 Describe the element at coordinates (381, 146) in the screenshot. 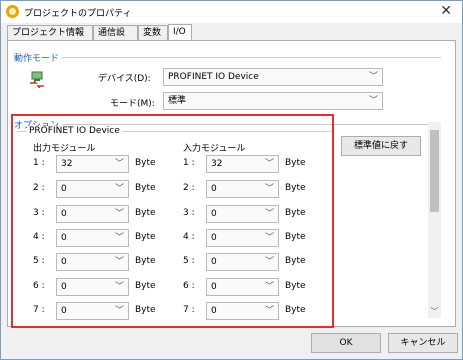

I see `reset-defaults-button: 標準値に戻す` at that location.